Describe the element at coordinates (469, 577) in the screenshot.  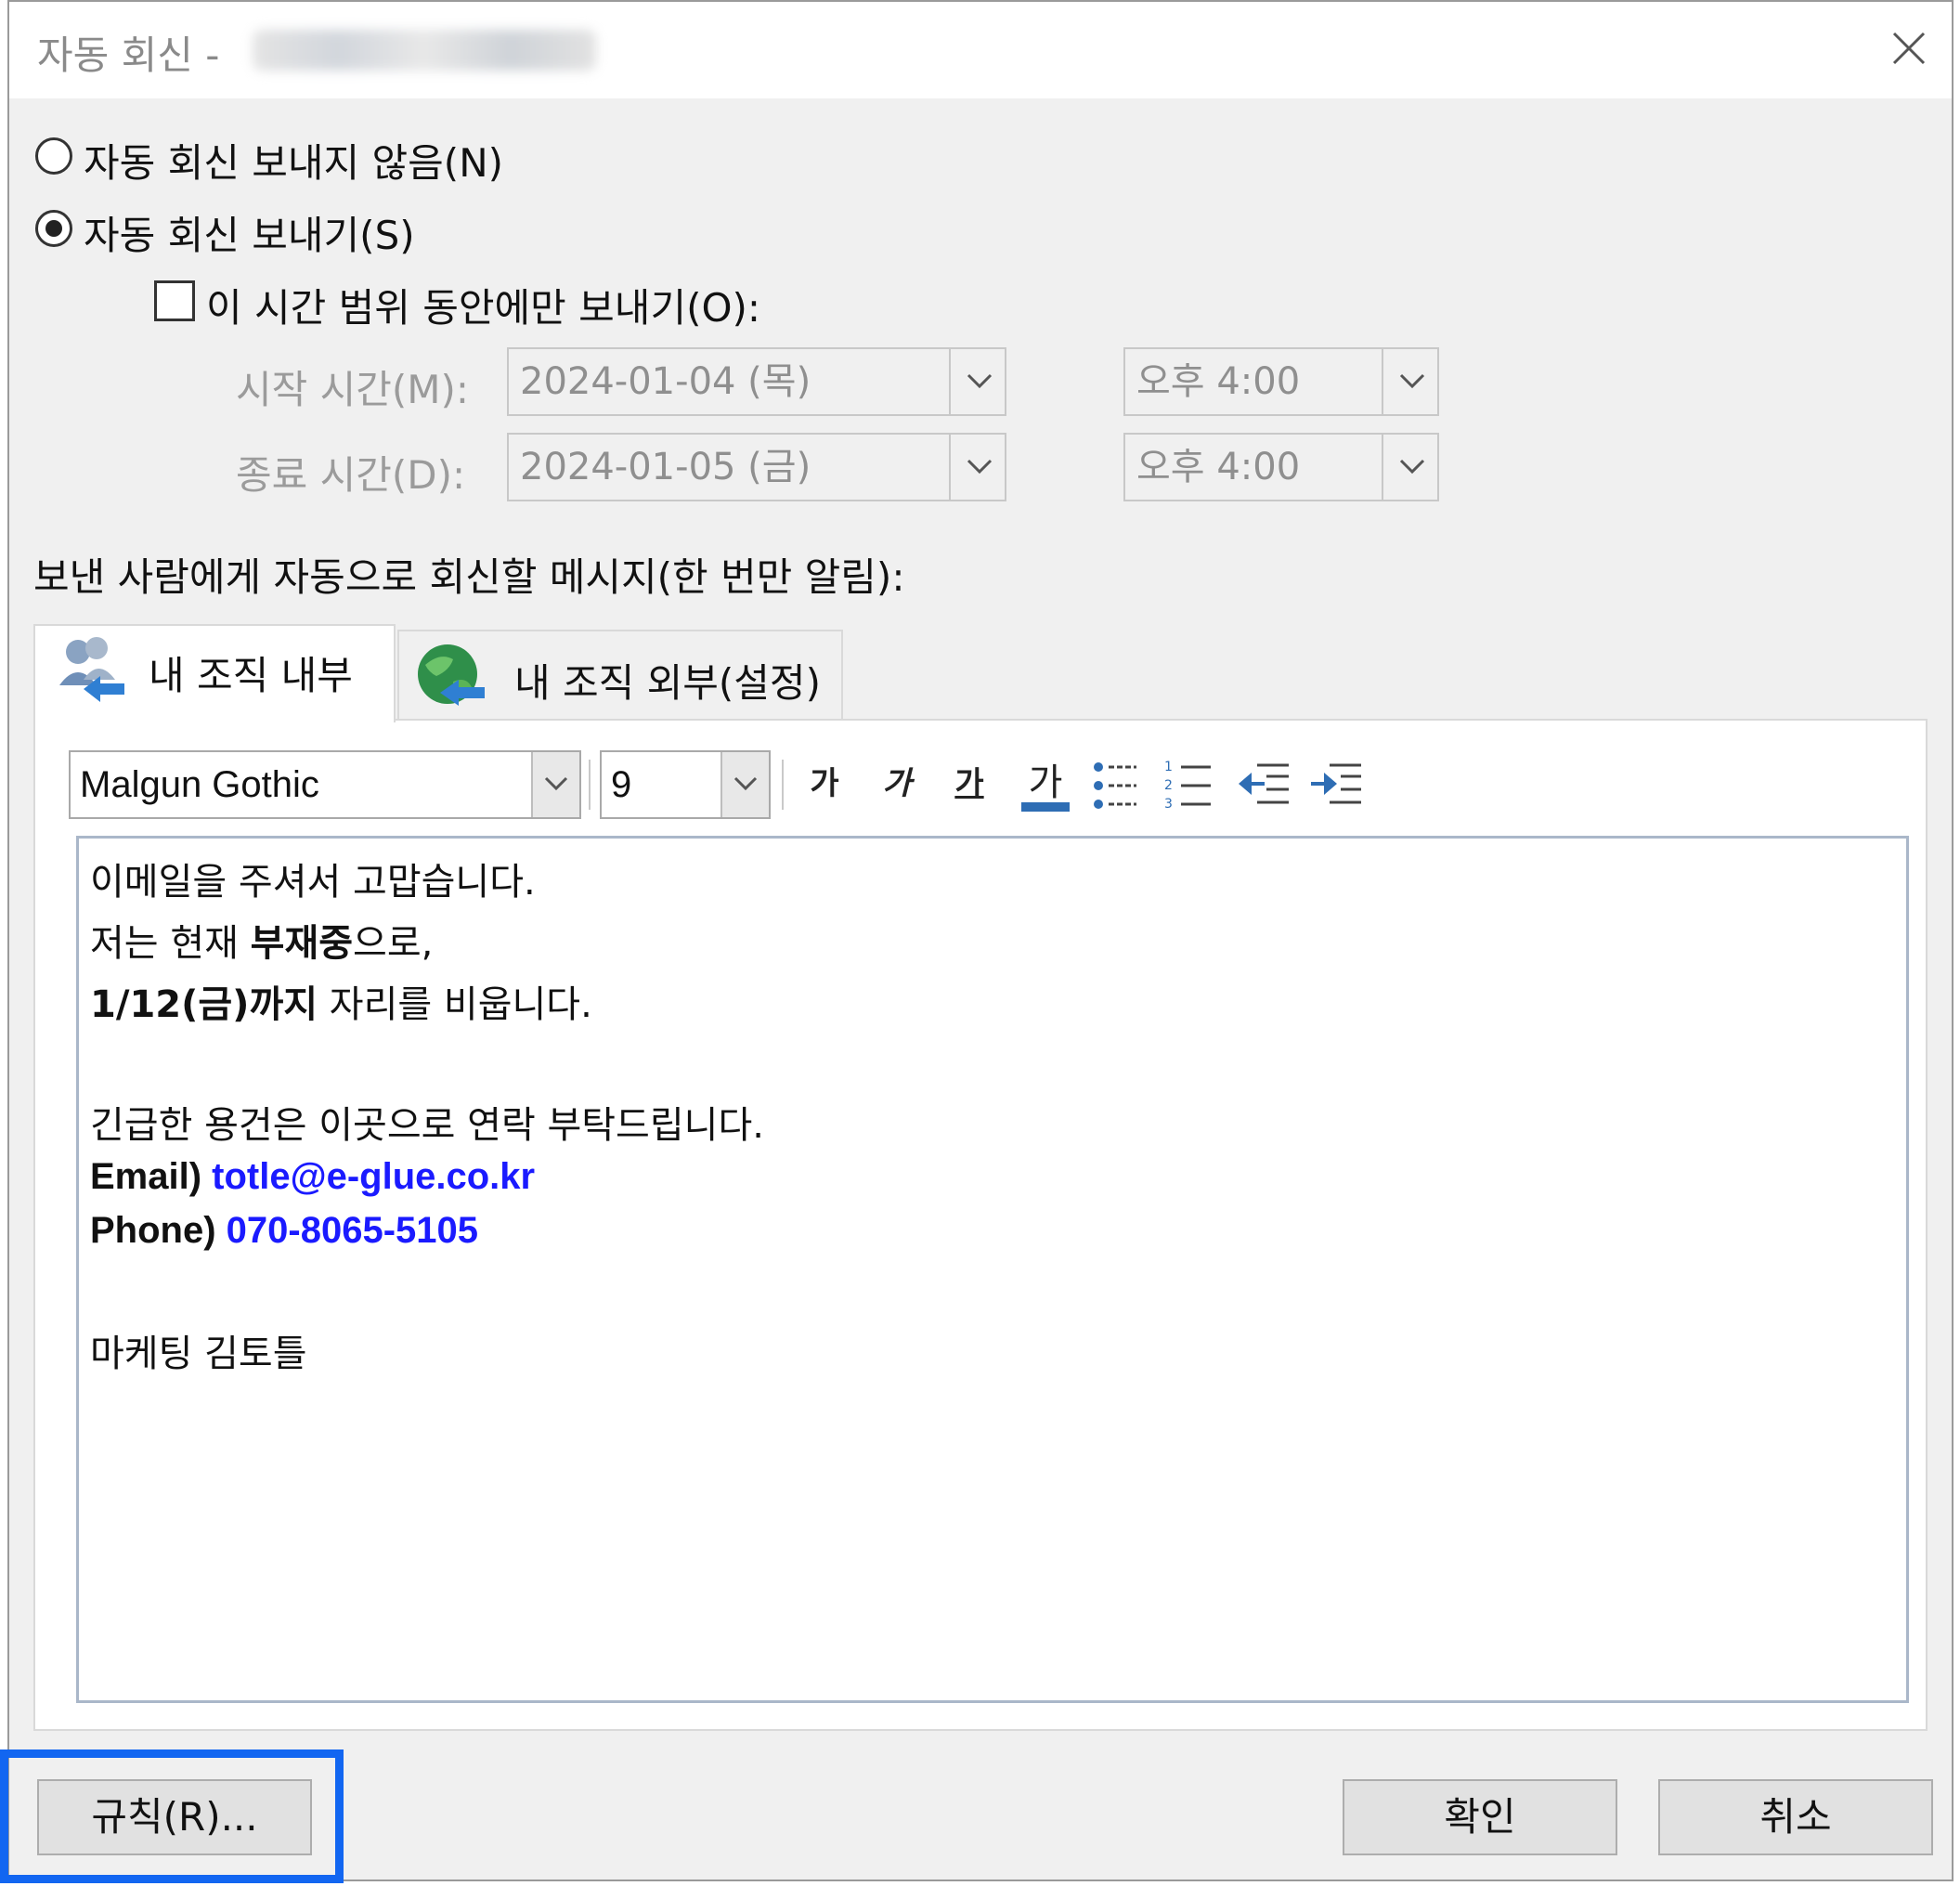
I see `message-section-label: 보낸 사람에게 자동으로 회신할 메시지(한 번만 알림):` at that location.